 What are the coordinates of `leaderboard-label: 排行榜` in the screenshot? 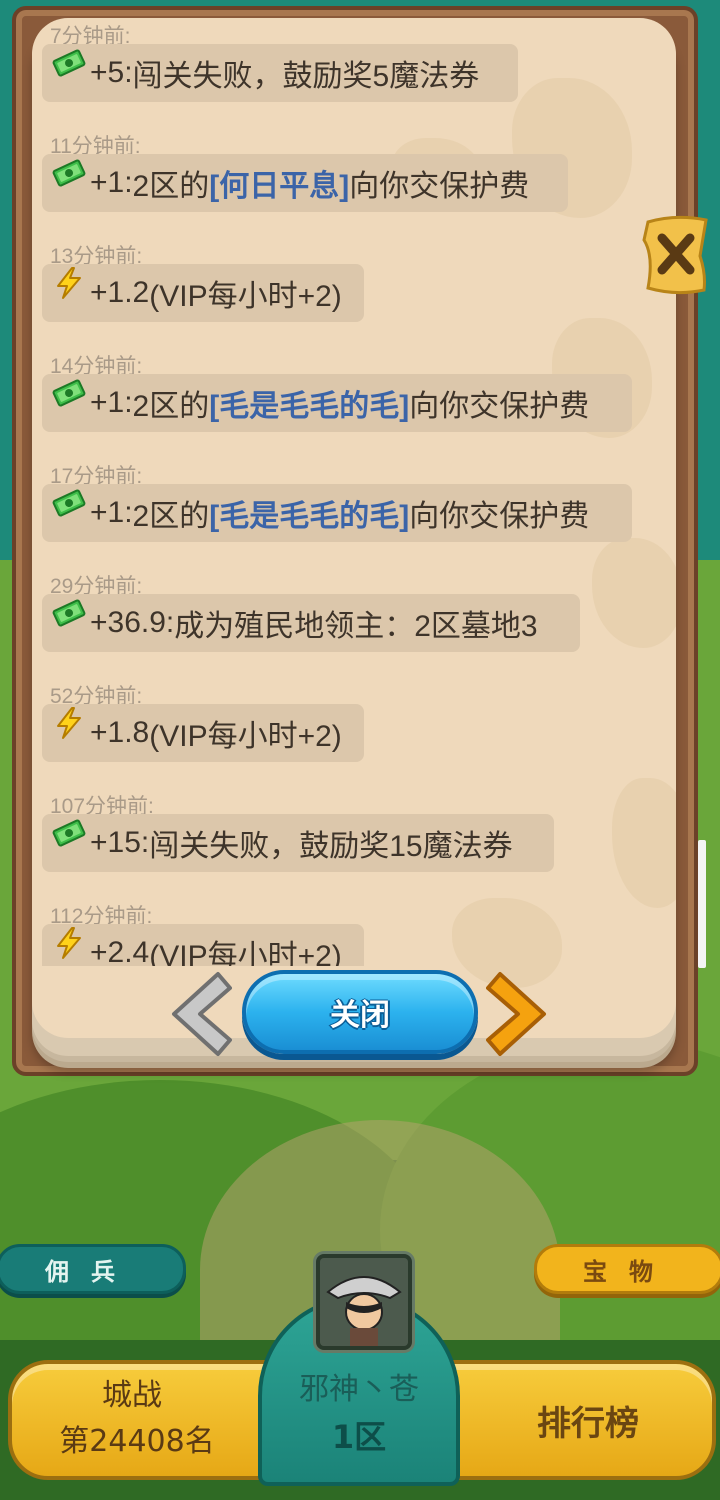 It's located at (588, 1423).